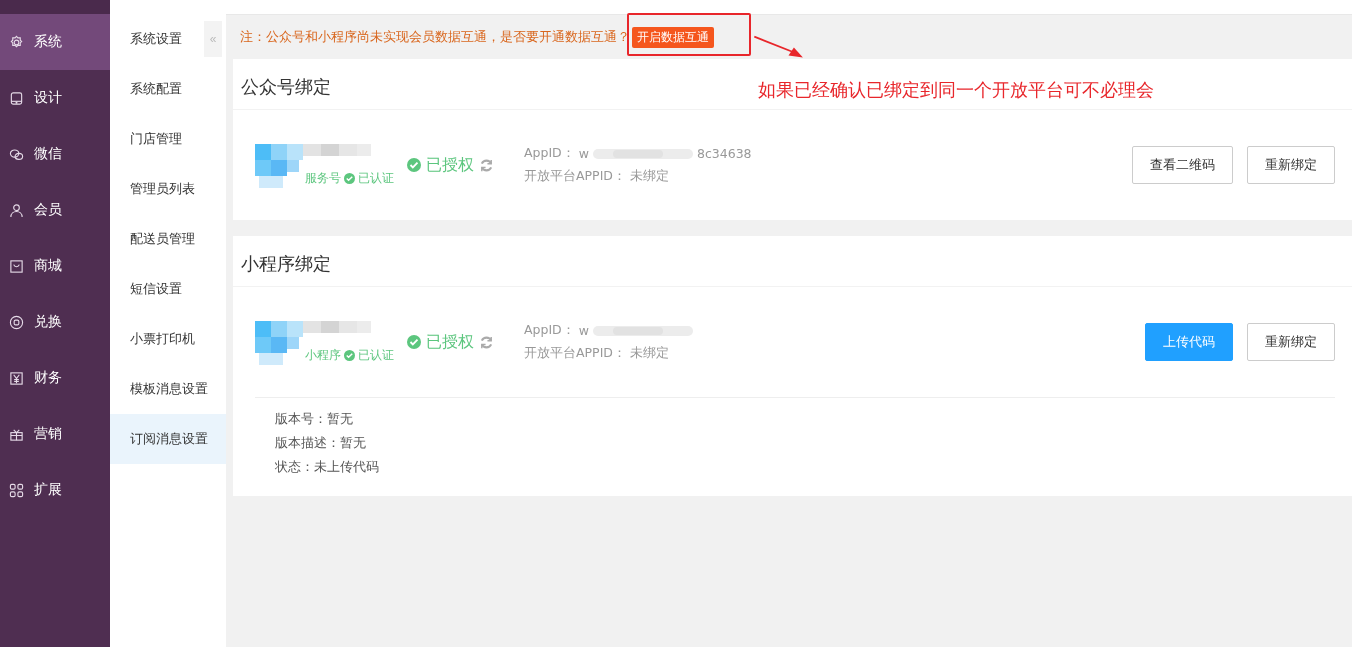 This screenshot has height=647, width=1352. What do you see at coordinates (55, 266) in the screenshot?
I see `nav-item: 商城` at bounding box center [55, 266].